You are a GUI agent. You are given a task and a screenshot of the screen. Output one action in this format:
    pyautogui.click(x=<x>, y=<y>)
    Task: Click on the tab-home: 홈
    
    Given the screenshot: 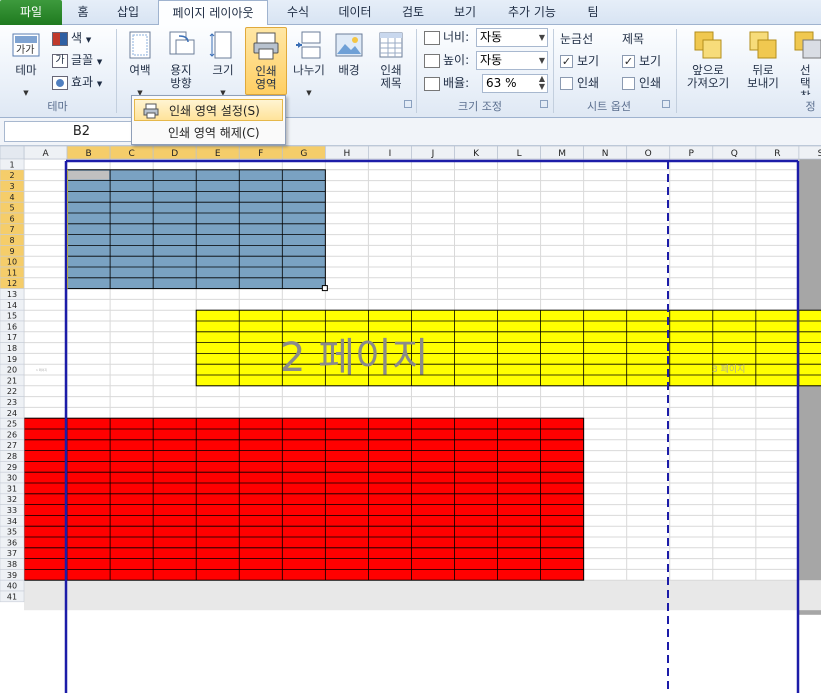 What is the action you would take?
    pyautogui.click(x=83, y=12)
    